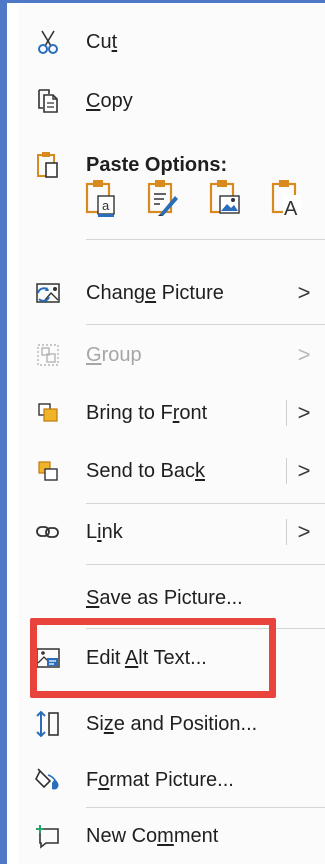 The height and width of the screenshot is (865, 325). Describe the element at coordinates (48, 293) in the screenshot. I see `change-picture-icon` at that location.